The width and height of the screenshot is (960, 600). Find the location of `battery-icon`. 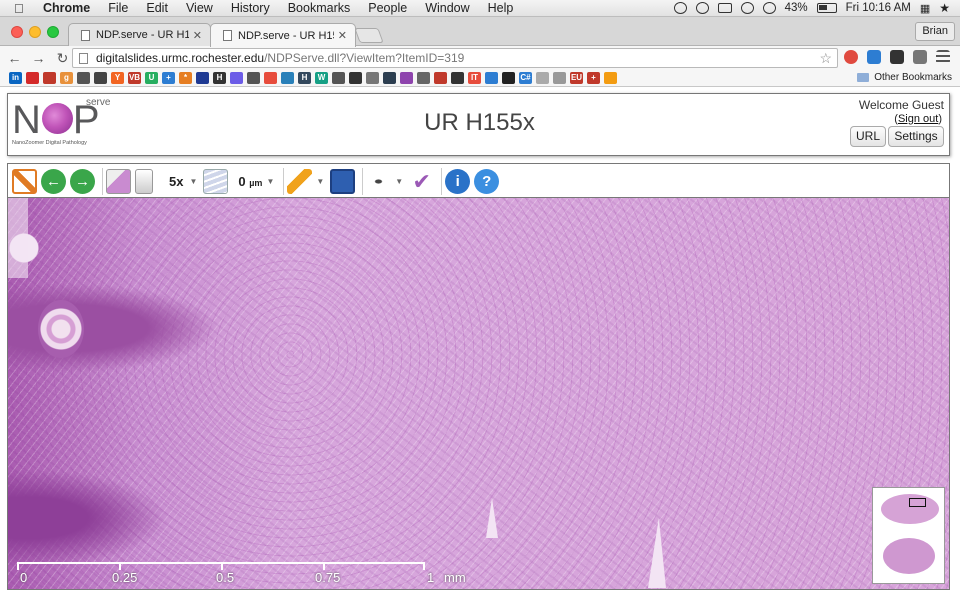

battery-icon is located at coordinates (826, 8).